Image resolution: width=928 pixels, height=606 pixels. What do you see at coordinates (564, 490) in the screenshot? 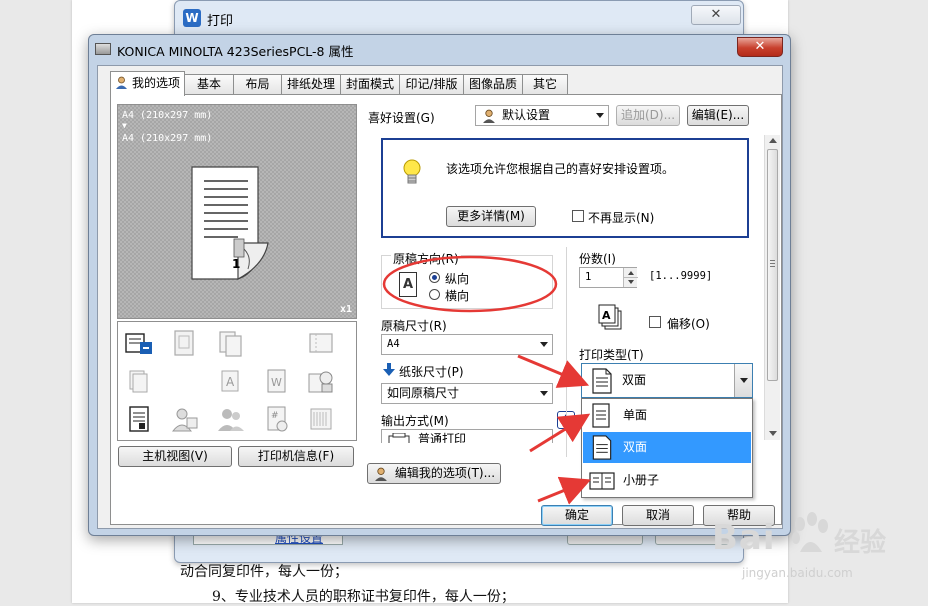
I see `arrow-to-booklet` at bounding box center [564, 490].